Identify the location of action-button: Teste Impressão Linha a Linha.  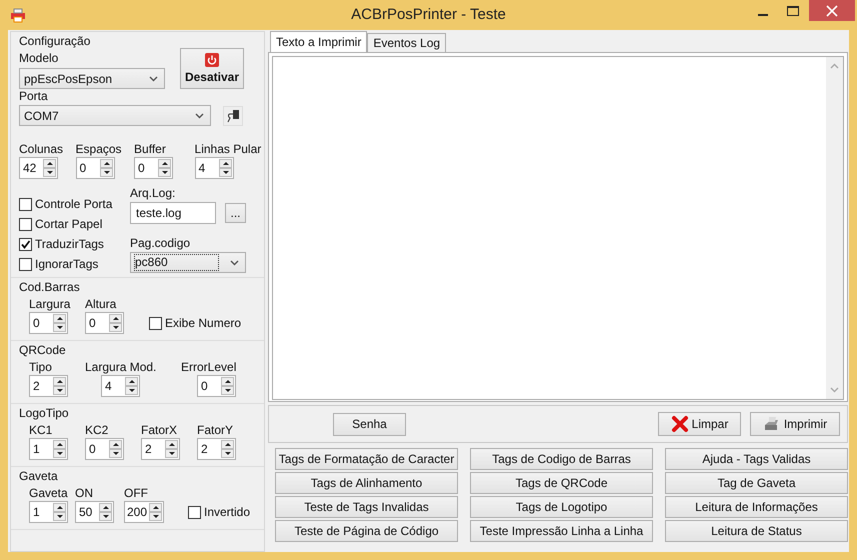
(561, 531).